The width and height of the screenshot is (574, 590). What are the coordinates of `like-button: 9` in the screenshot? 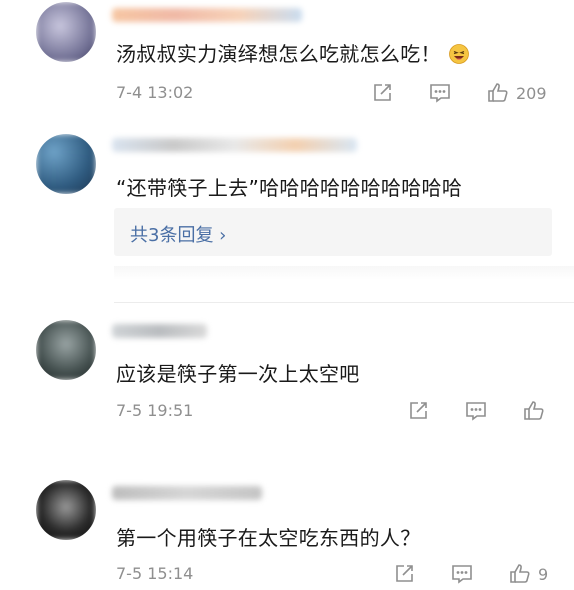 It's located at (528, 574).